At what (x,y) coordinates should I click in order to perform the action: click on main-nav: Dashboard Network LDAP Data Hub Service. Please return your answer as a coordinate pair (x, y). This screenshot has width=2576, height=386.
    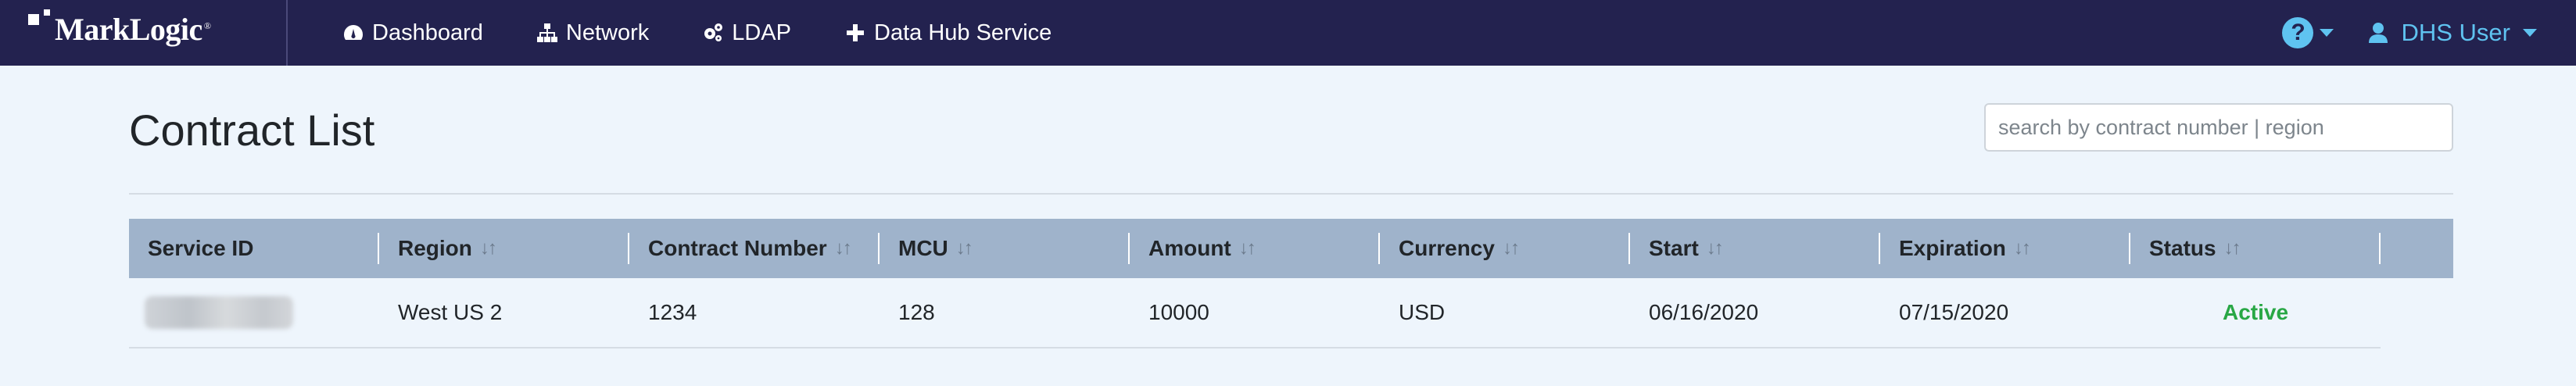
    Looking at the image, I should click on (723, 33).